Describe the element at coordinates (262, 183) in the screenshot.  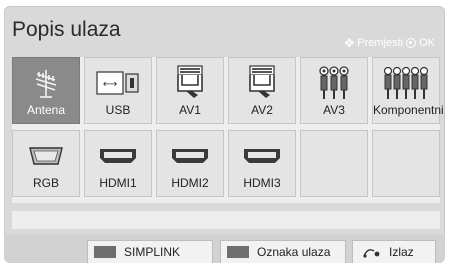
I see `input-label: HDMI3` at that location.